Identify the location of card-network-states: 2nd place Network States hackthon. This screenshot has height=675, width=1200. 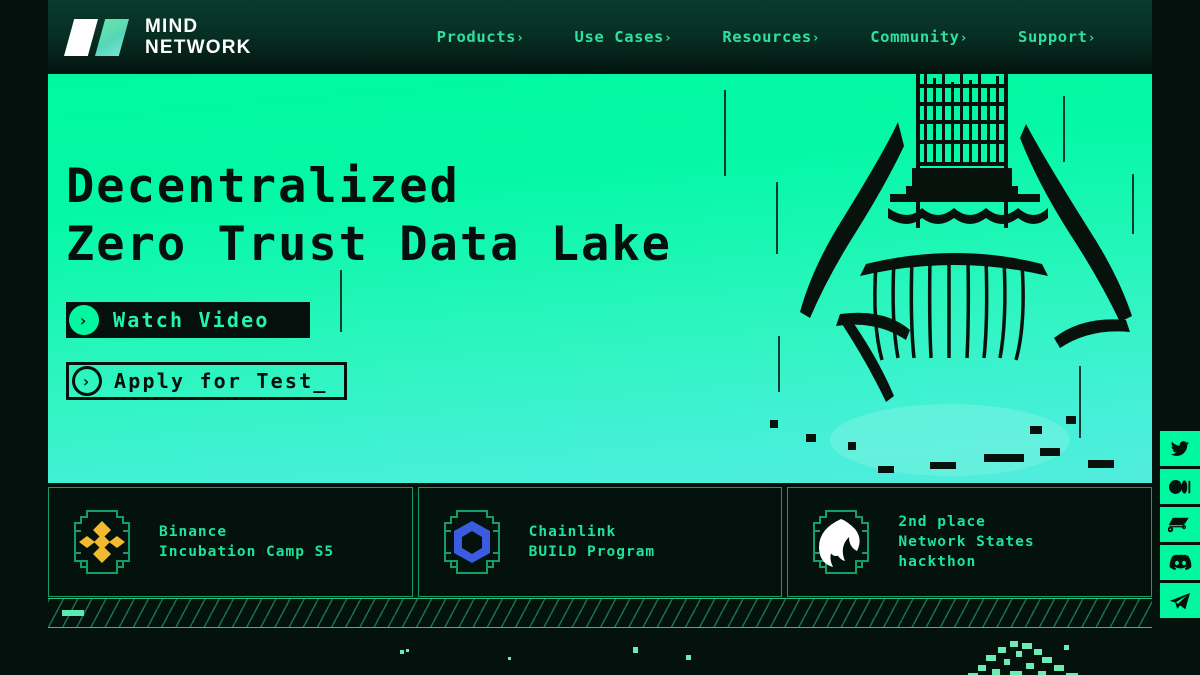
(970, 542).